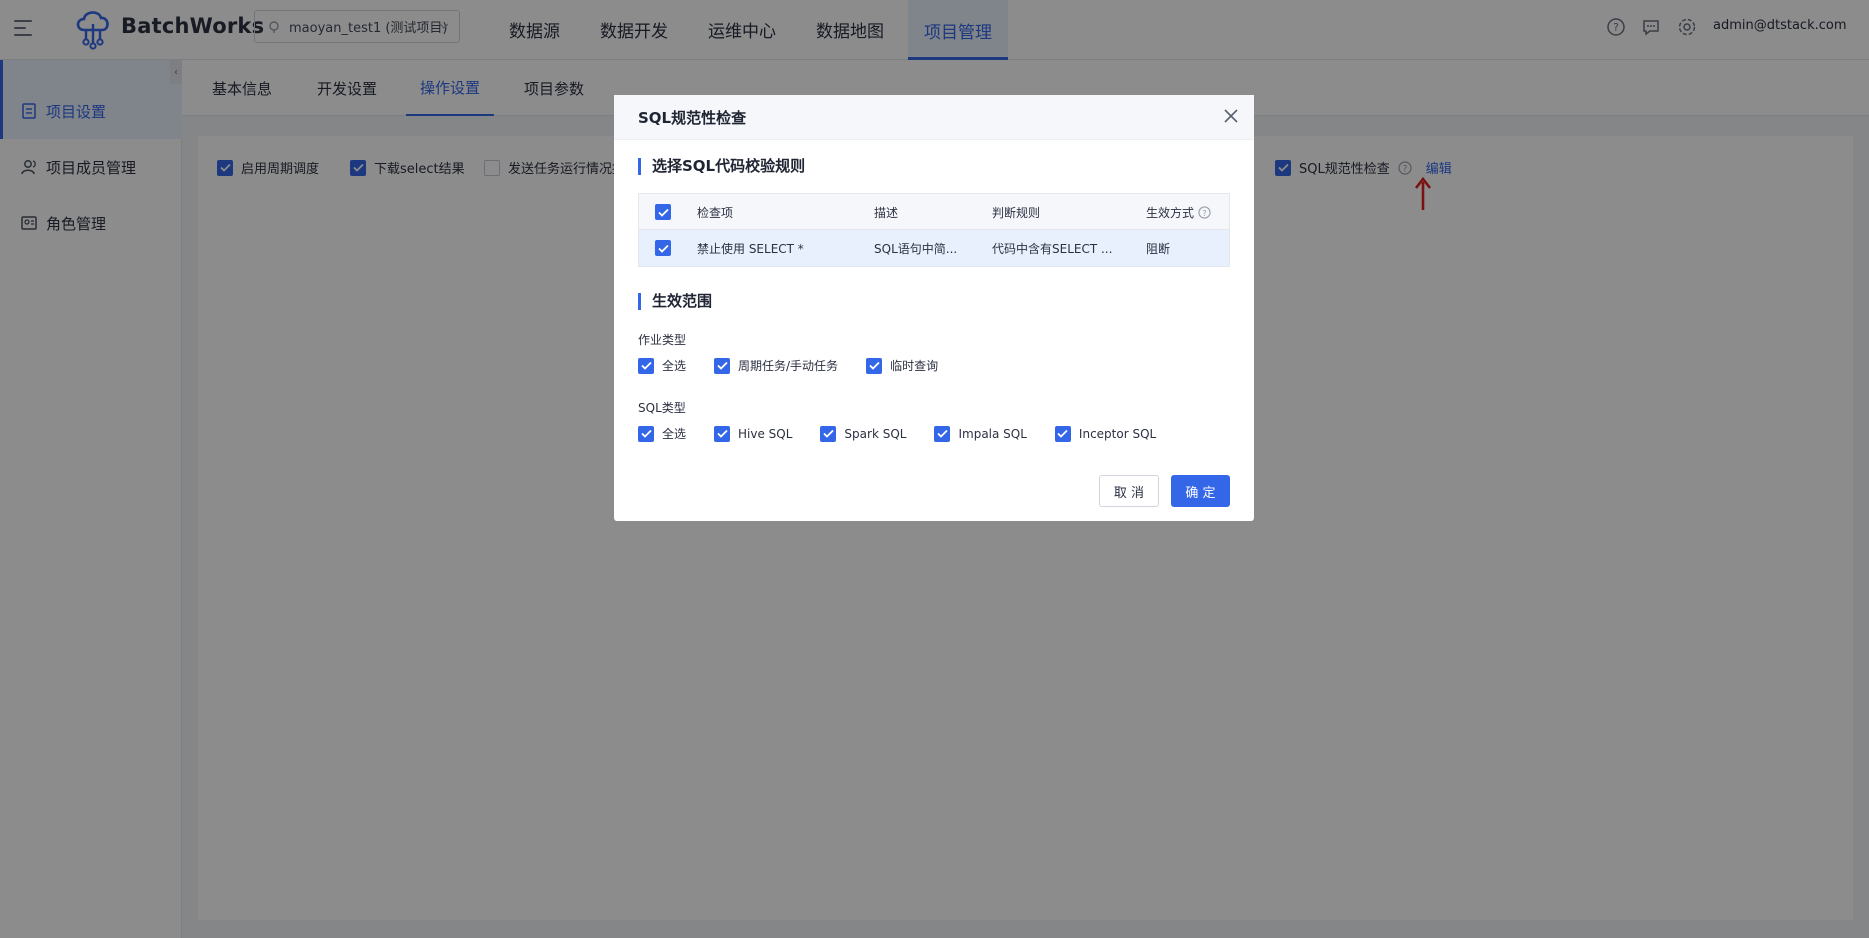 The width and height of the screenshot is (1869, 938). Describe the element at coordinates (1231, 116) in the screenshot. I see `close-icon` at that location.